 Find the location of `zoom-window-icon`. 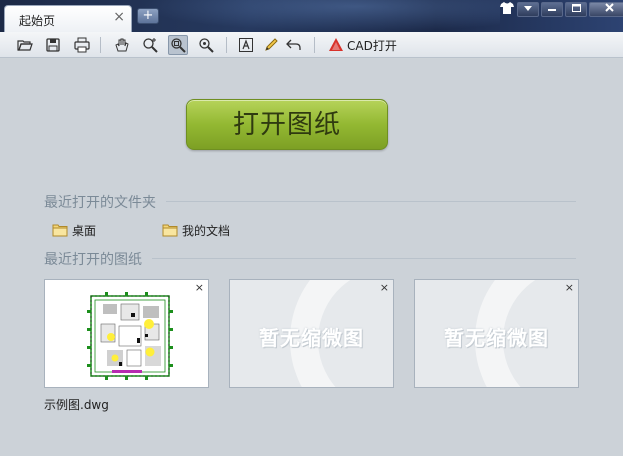

zoom-window-icon is located at coordinates (178, 45).